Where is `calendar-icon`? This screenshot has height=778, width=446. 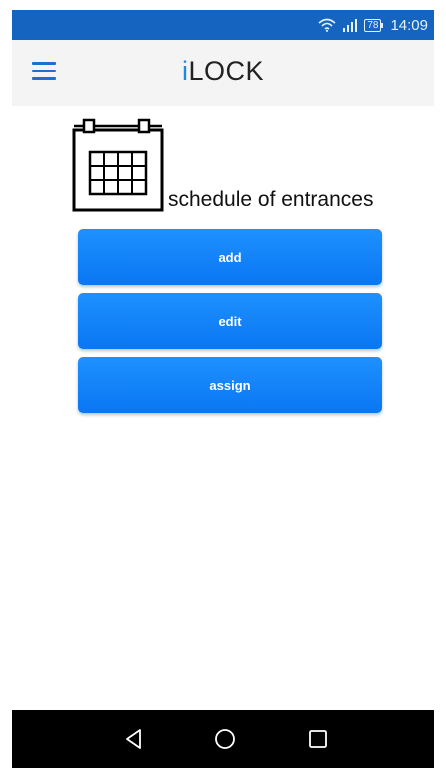
calendar-icon is located at coordinates (119, 166).